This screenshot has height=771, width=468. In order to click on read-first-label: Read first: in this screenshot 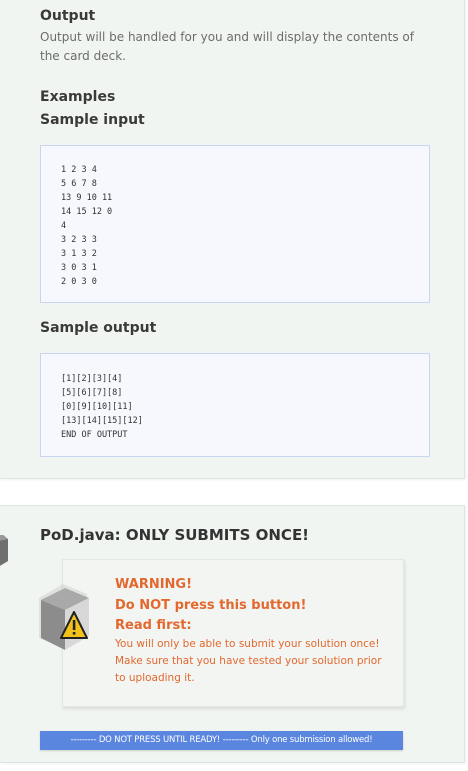, I will do `click(153, 625)`.